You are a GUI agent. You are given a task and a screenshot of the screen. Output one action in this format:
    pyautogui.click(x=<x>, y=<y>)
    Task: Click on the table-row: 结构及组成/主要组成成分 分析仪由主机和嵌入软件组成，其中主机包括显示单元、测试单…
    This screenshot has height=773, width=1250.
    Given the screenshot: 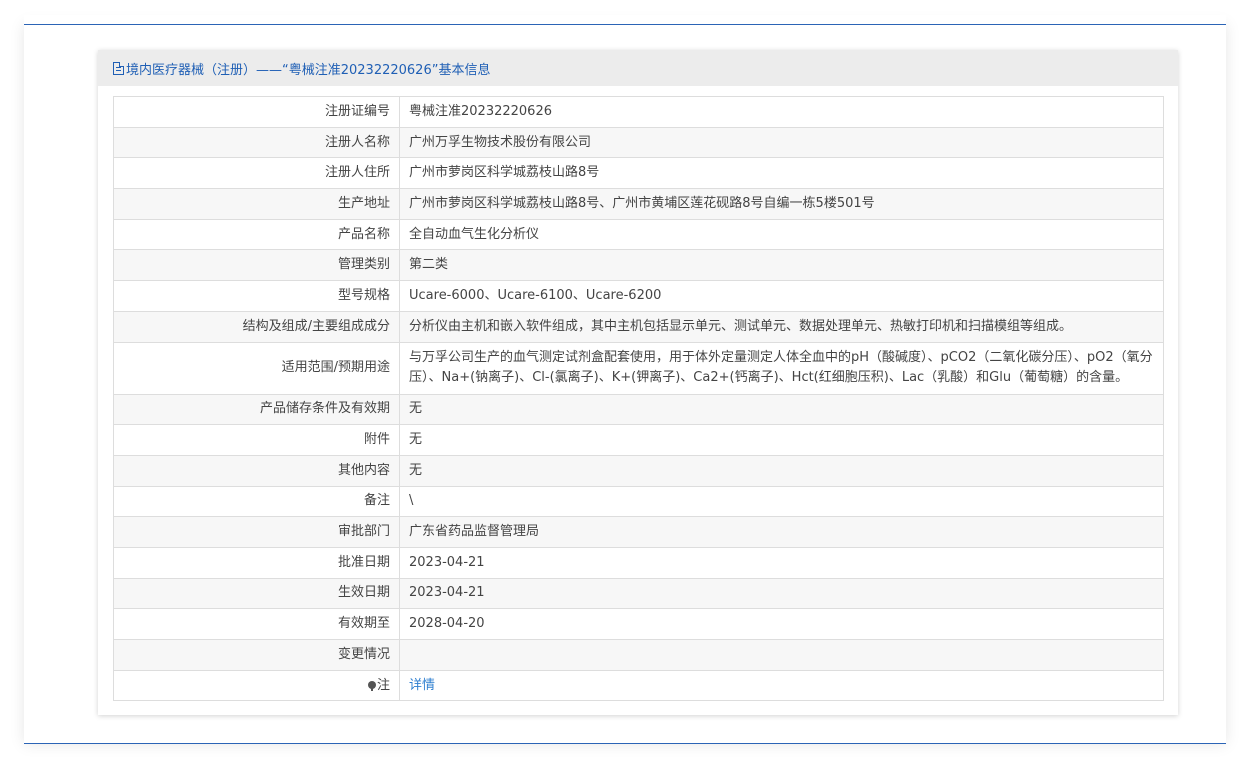 What is the action you would take?
    pyautogui.click(x=638, y=326)
    